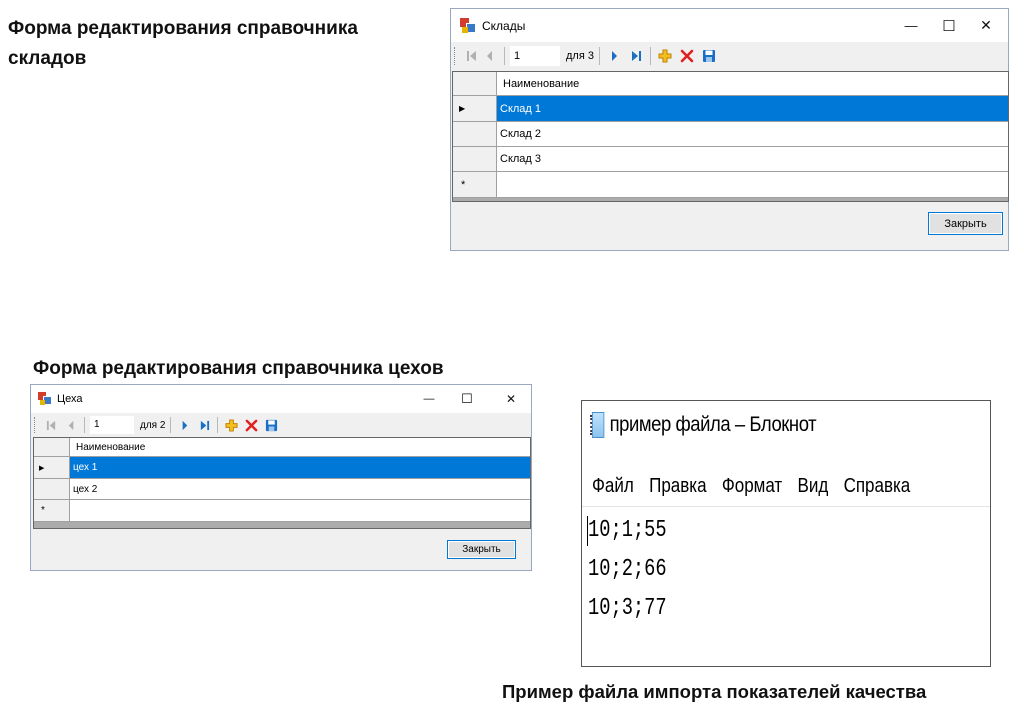  I want to click on binding-navigator: 1 для 2, so click(281, 425).